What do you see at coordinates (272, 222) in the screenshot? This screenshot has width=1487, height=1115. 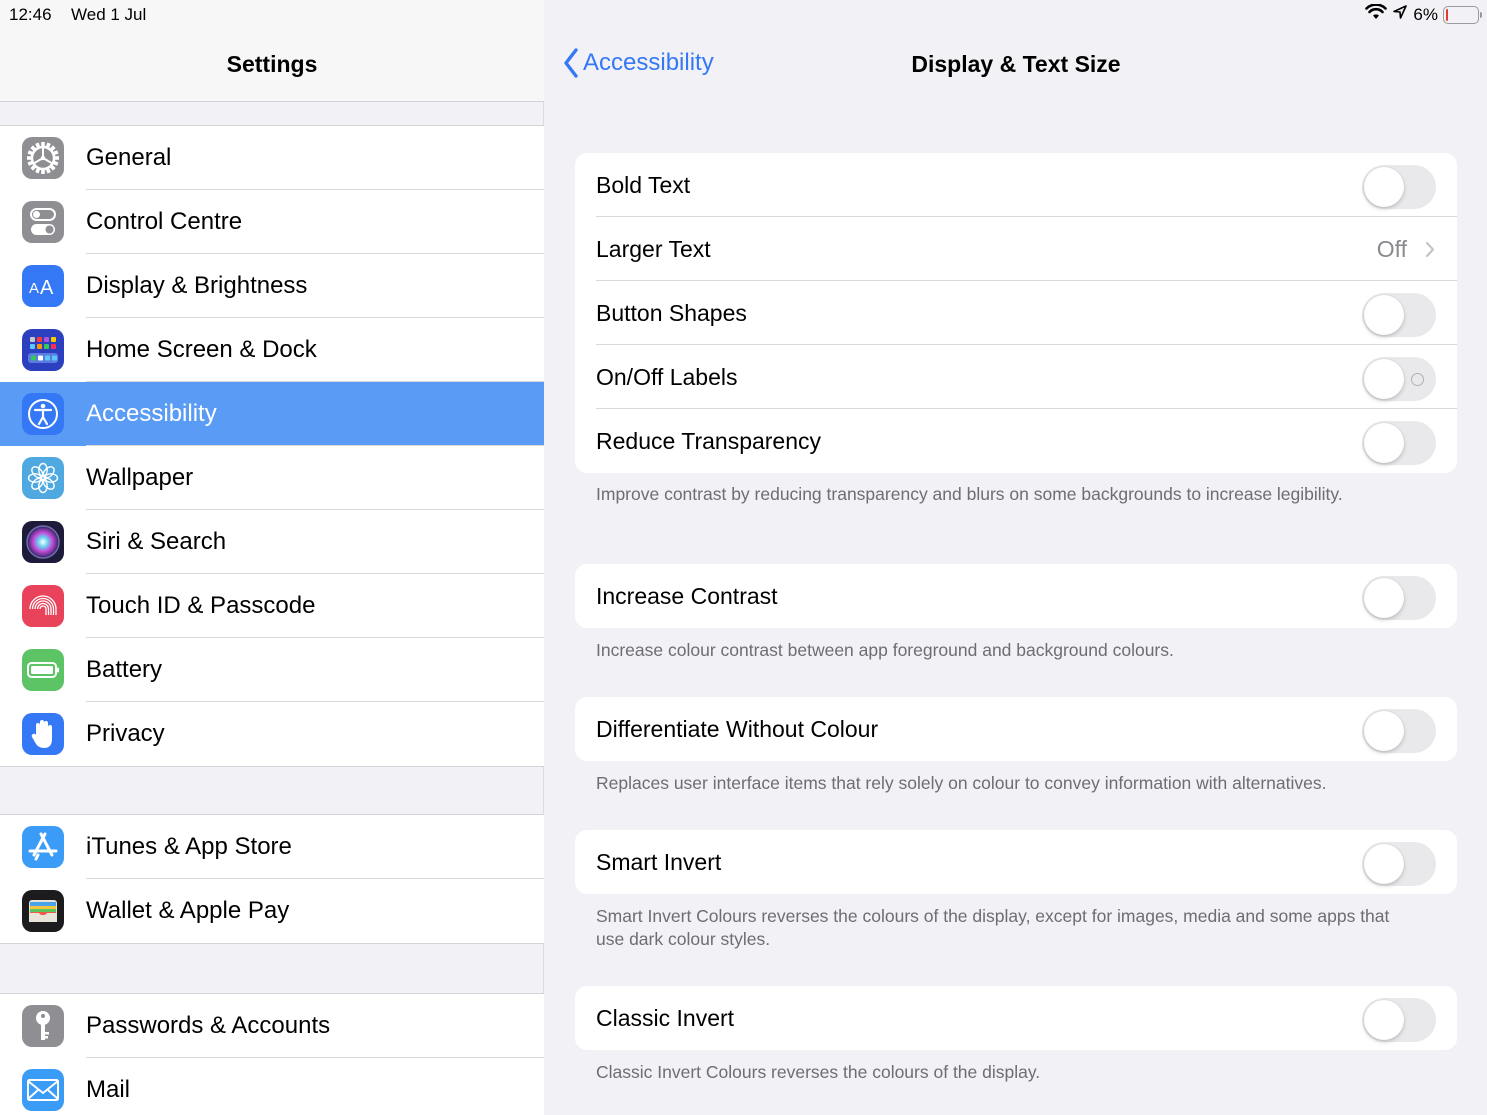 I see `sidebar-item-control-centre: Control Centre` at bounding box center [272, 222].